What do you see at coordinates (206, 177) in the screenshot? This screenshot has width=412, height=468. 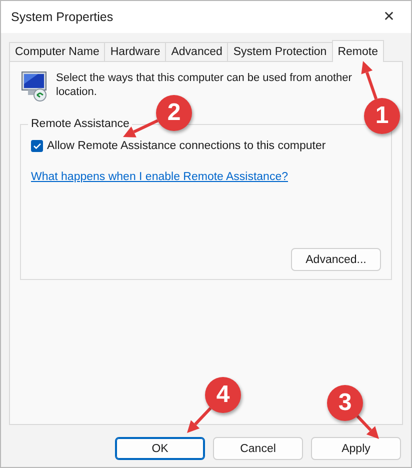 I see `help-link: What happens when I enable Remote Assistance?` at bounding box center [206, 177].